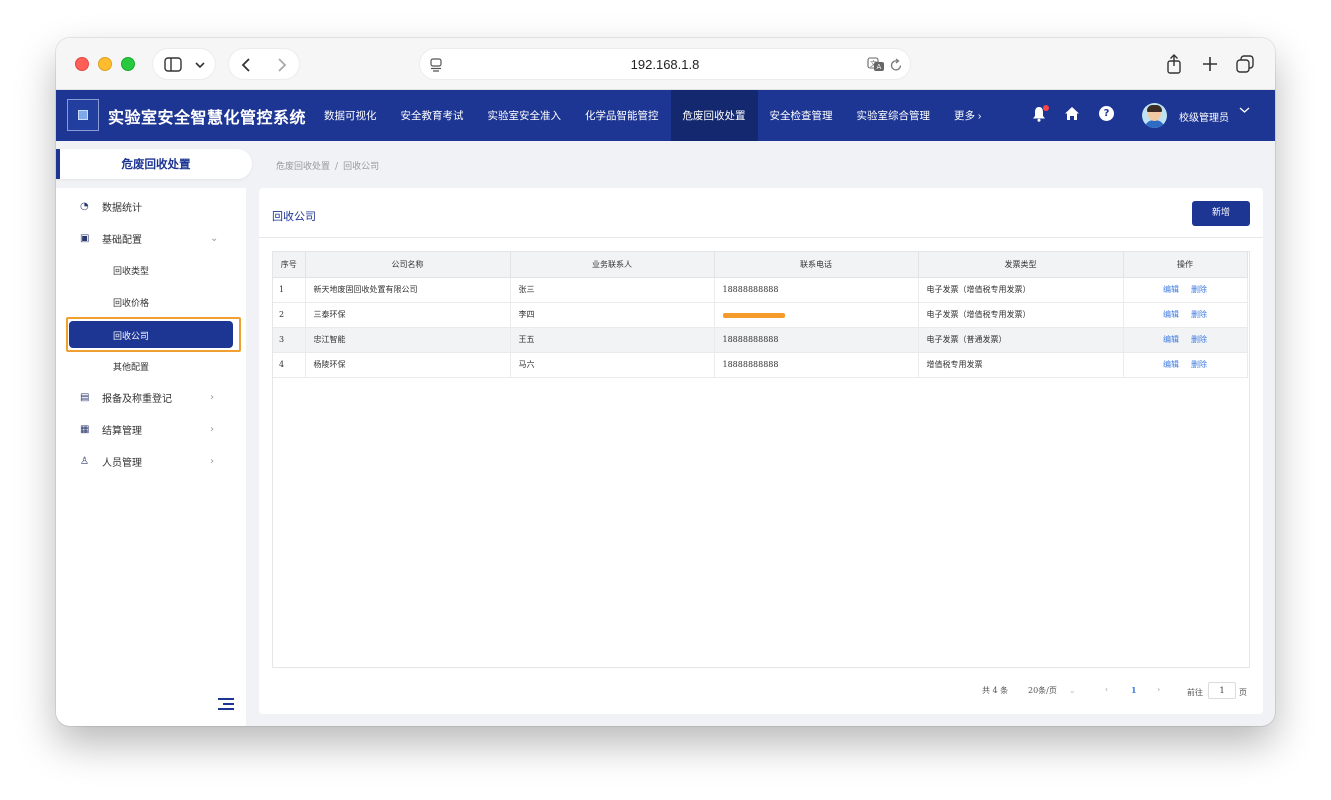 This screenshot has height=800, width=1331. What do you see at coordinates (83, 115) in the screenshot?
I see `app-logo` at bounding box center [83, 115].